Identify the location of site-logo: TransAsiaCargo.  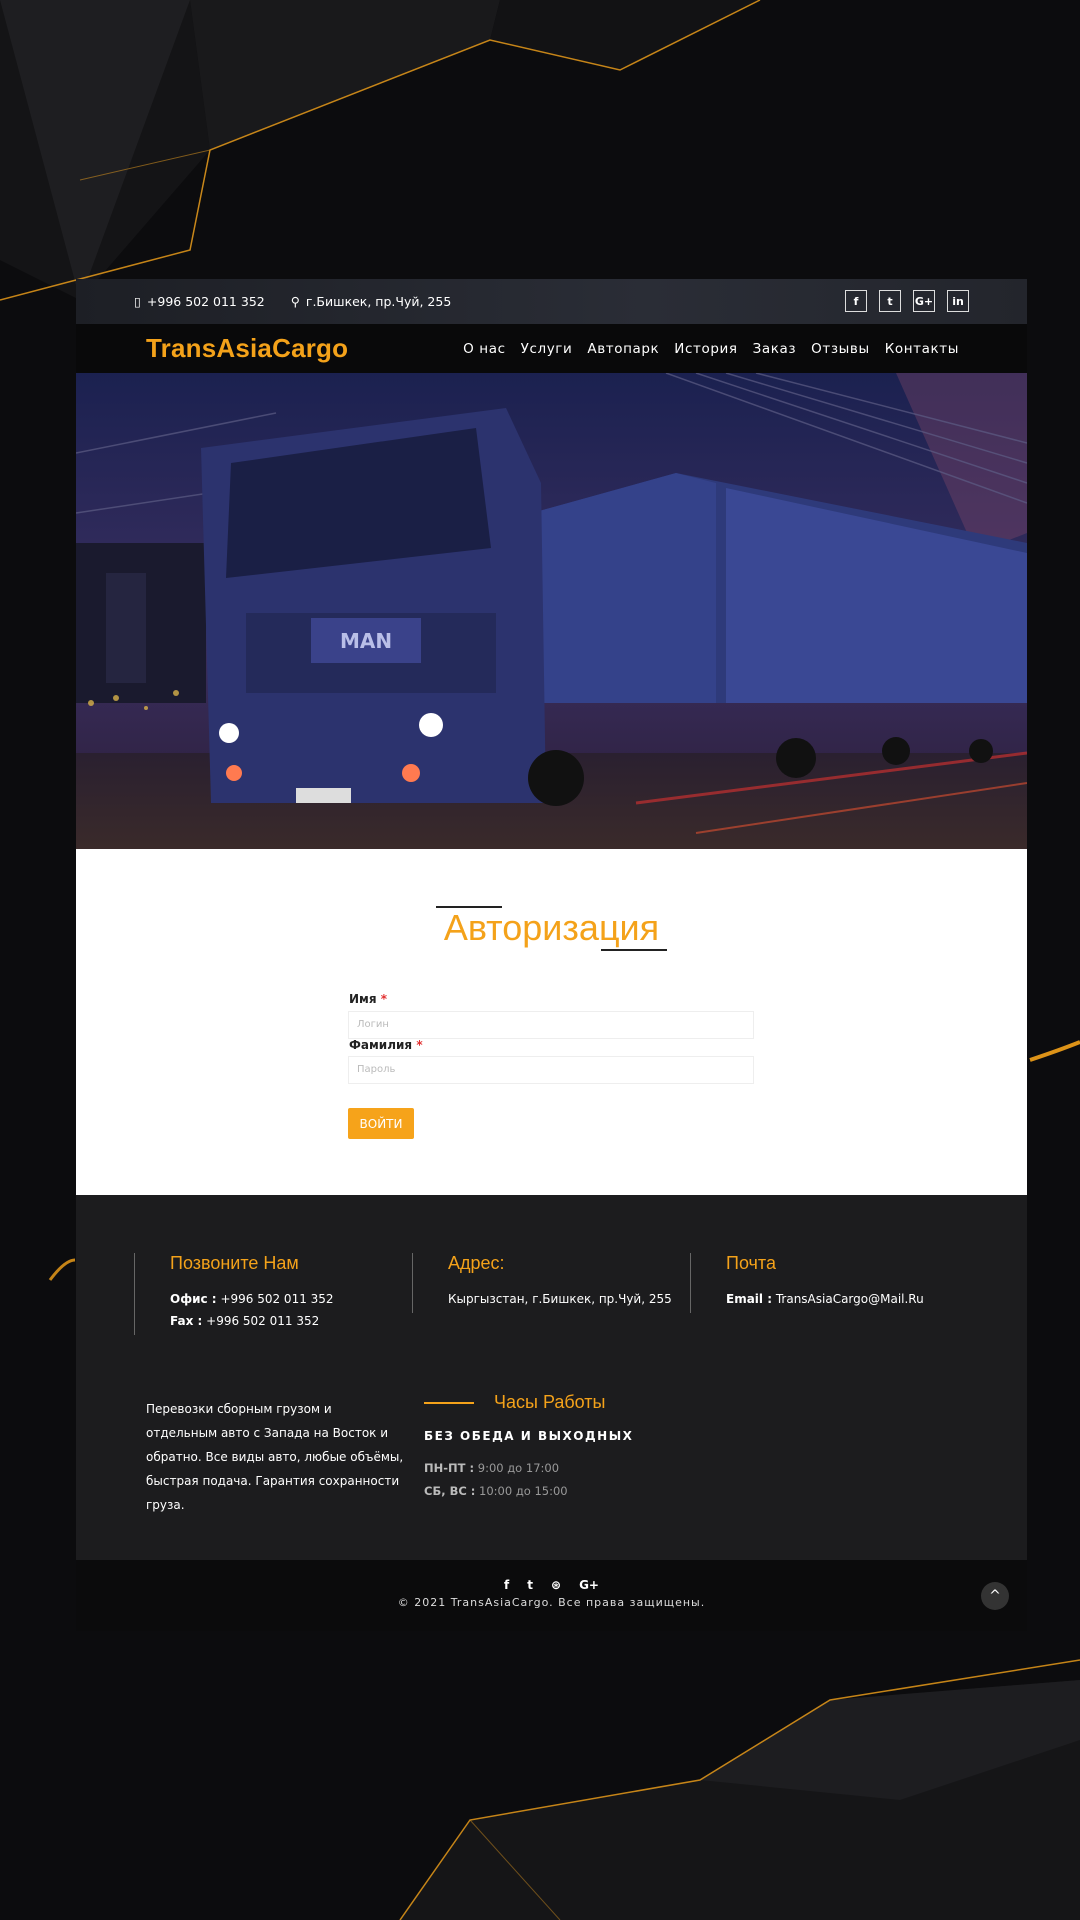
(247, 348).